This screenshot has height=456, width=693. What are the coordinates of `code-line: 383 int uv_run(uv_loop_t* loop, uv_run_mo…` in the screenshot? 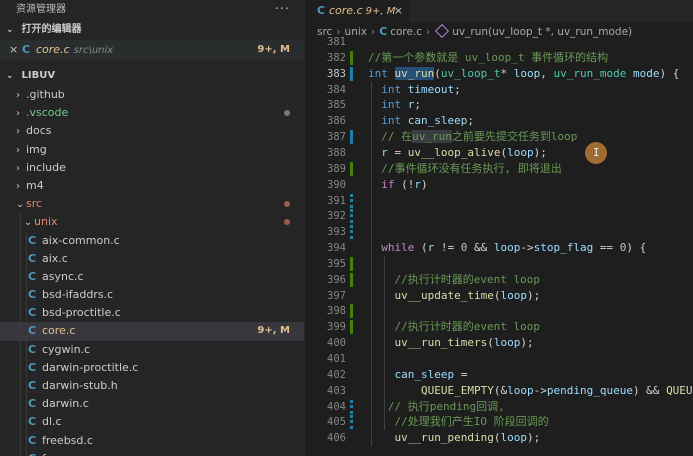 It's located at (502, 74).